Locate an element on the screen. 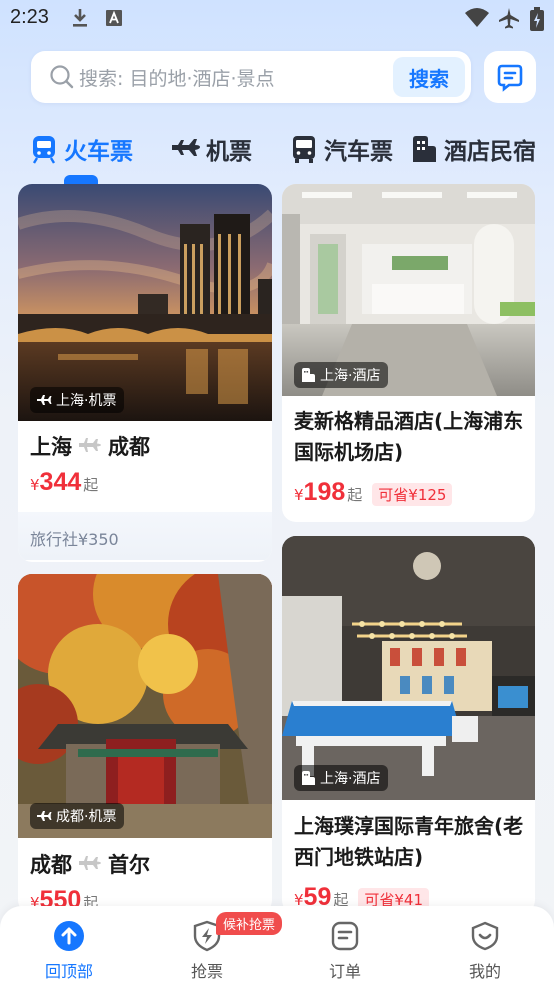 The image size is (554, 984). tab-label: 汽车票 is located at coordinates (358, 152).